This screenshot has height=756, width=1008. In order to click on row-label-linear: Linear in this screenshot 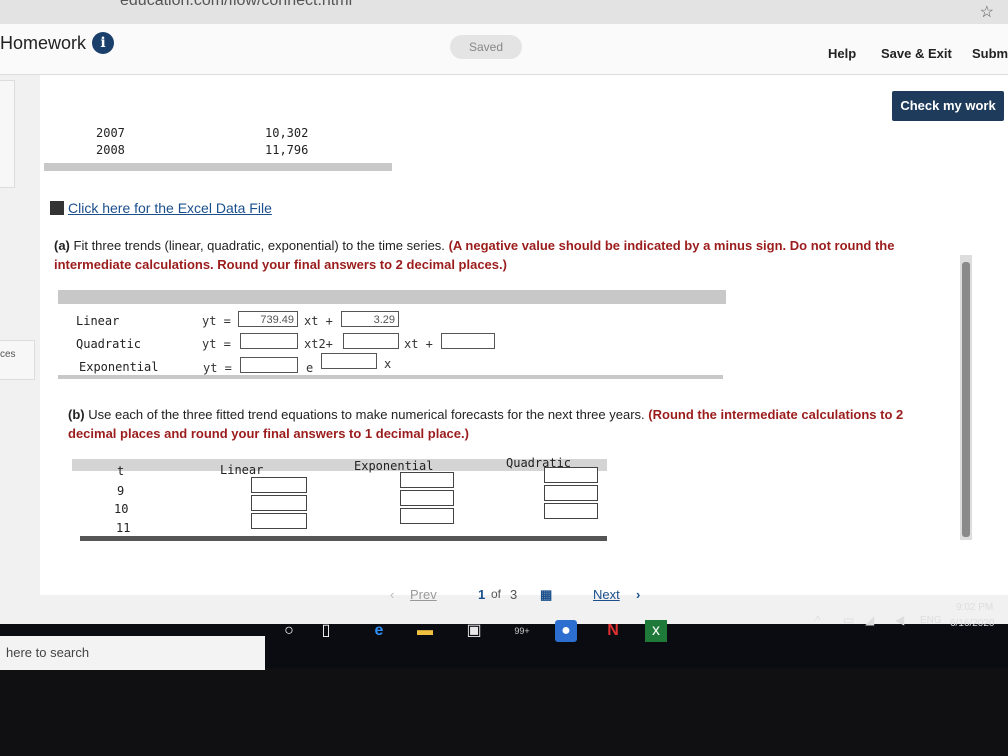, I will do `click(98, 321)`.